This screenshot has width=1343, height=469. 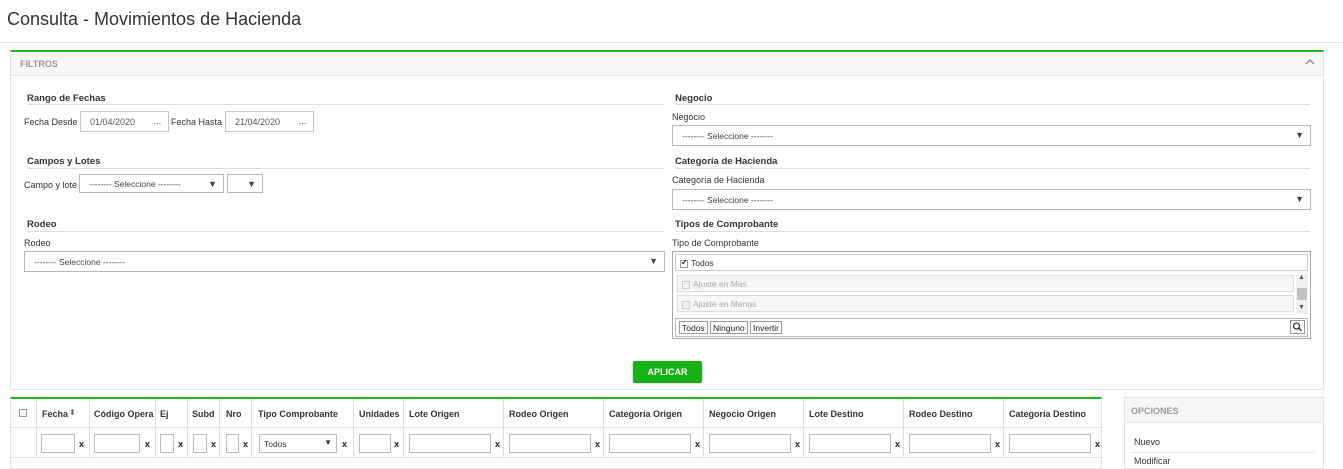 What do you see at coordinates (985, 303) in the screenshot?
I see `voucher-option: Ajuste en Menos` at bounding box center [985, 303].